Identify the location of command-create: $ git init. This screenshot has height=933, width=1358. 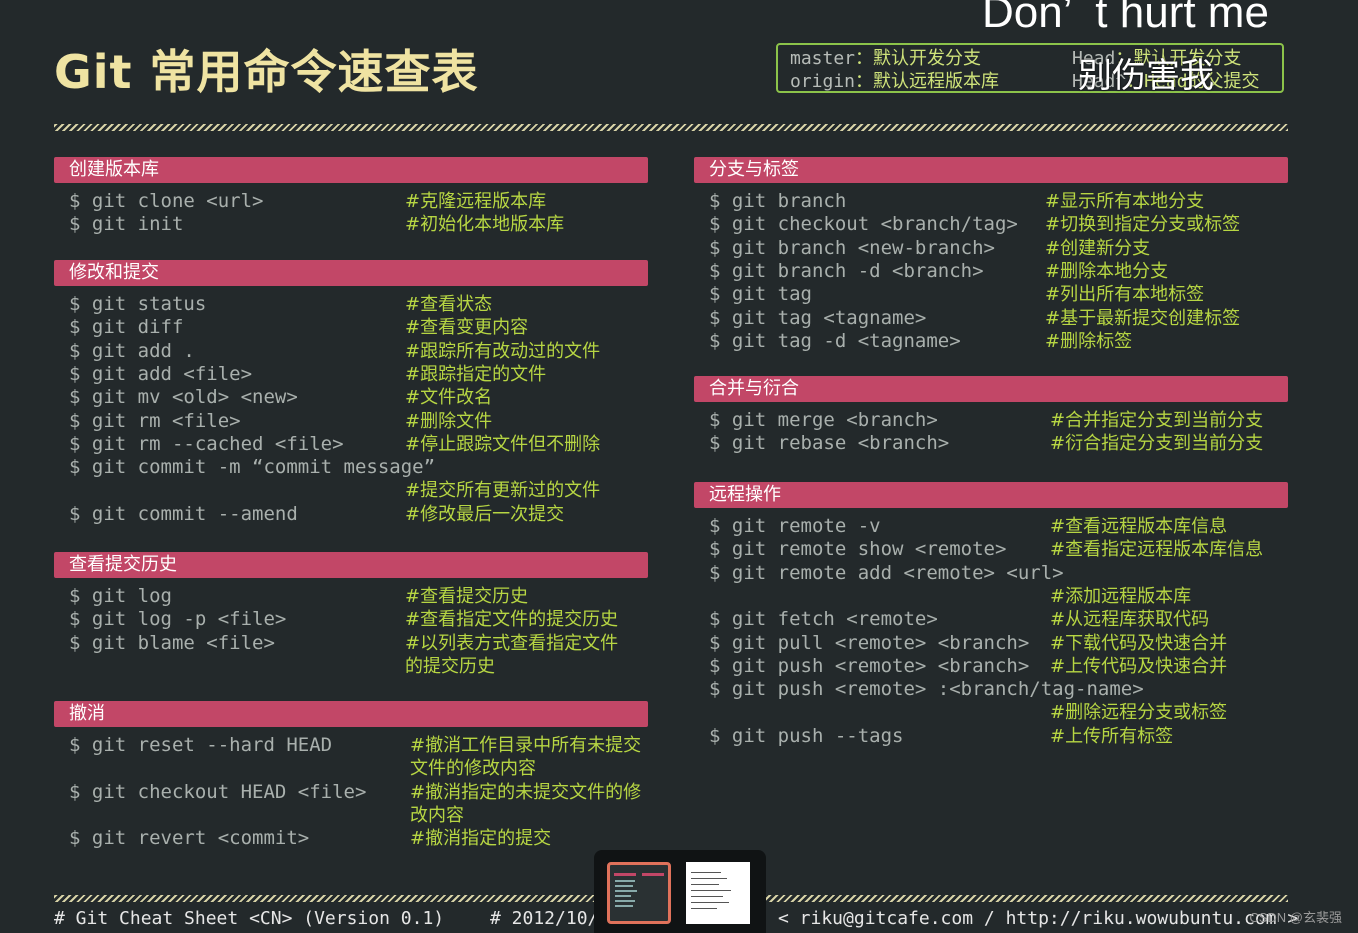
(126, 224).